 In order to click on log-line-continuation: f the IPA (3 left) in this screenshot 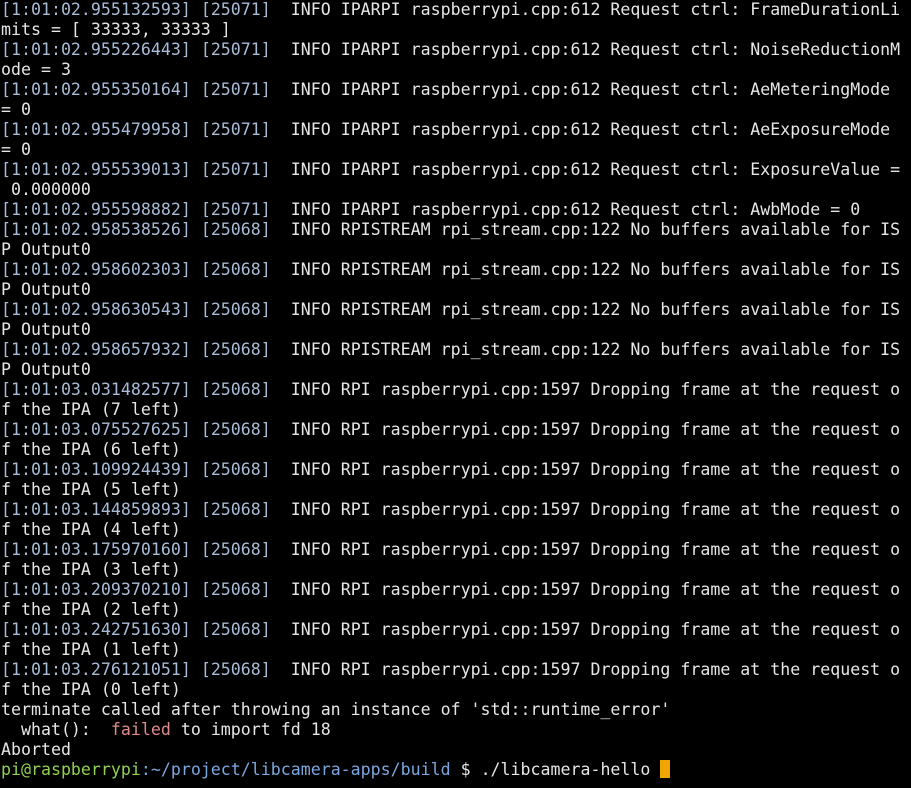, I will do `click(456, 570)`.